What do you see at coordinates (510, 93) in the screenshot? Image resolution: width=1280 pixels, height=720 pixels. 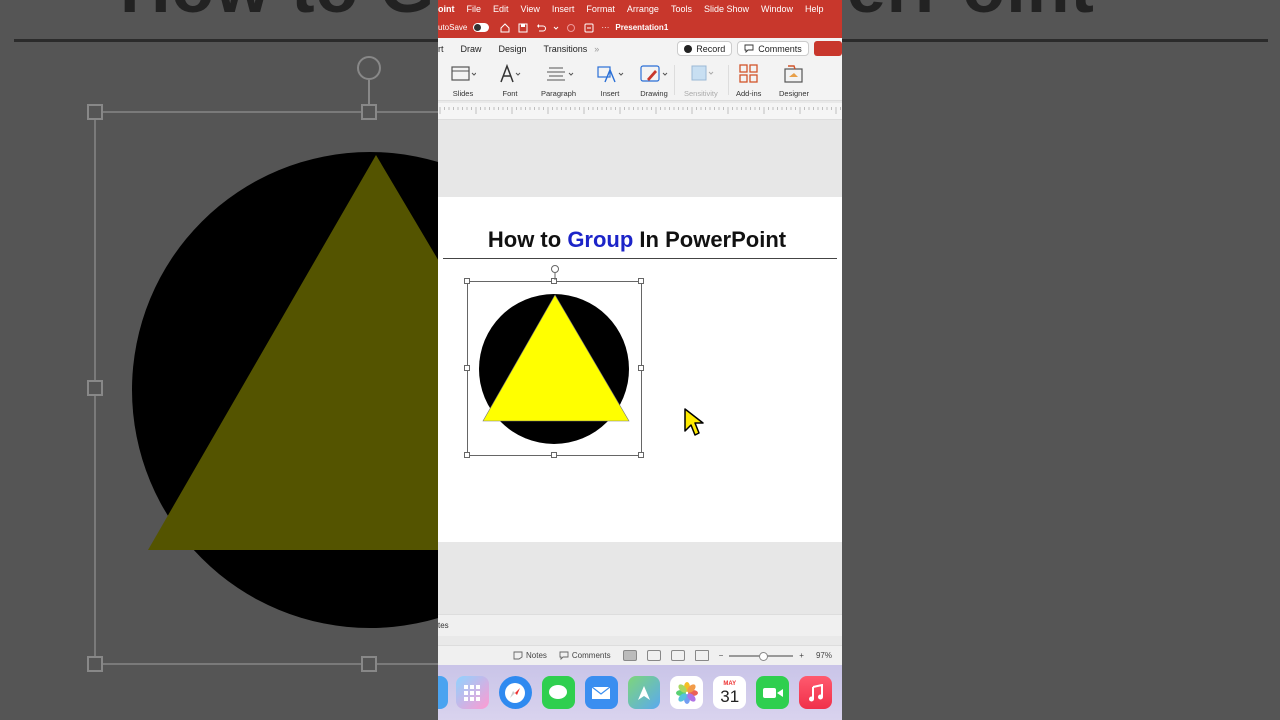 I see `ribbon-font-label: Font` at bounding box center [510, 93].